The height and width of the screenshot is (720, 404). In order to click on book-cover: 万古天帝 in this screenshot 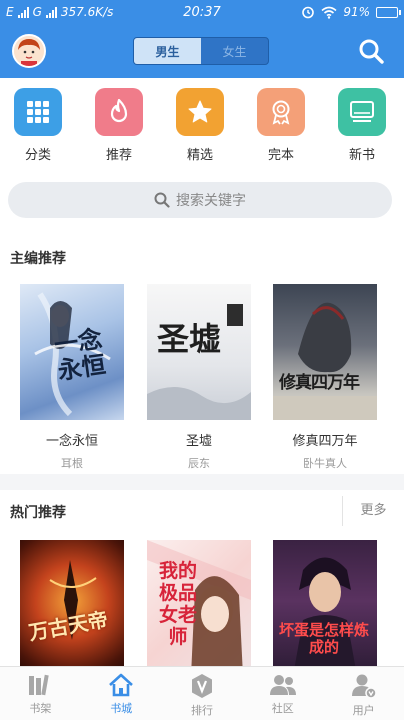, I will do `click(72, 608)`.